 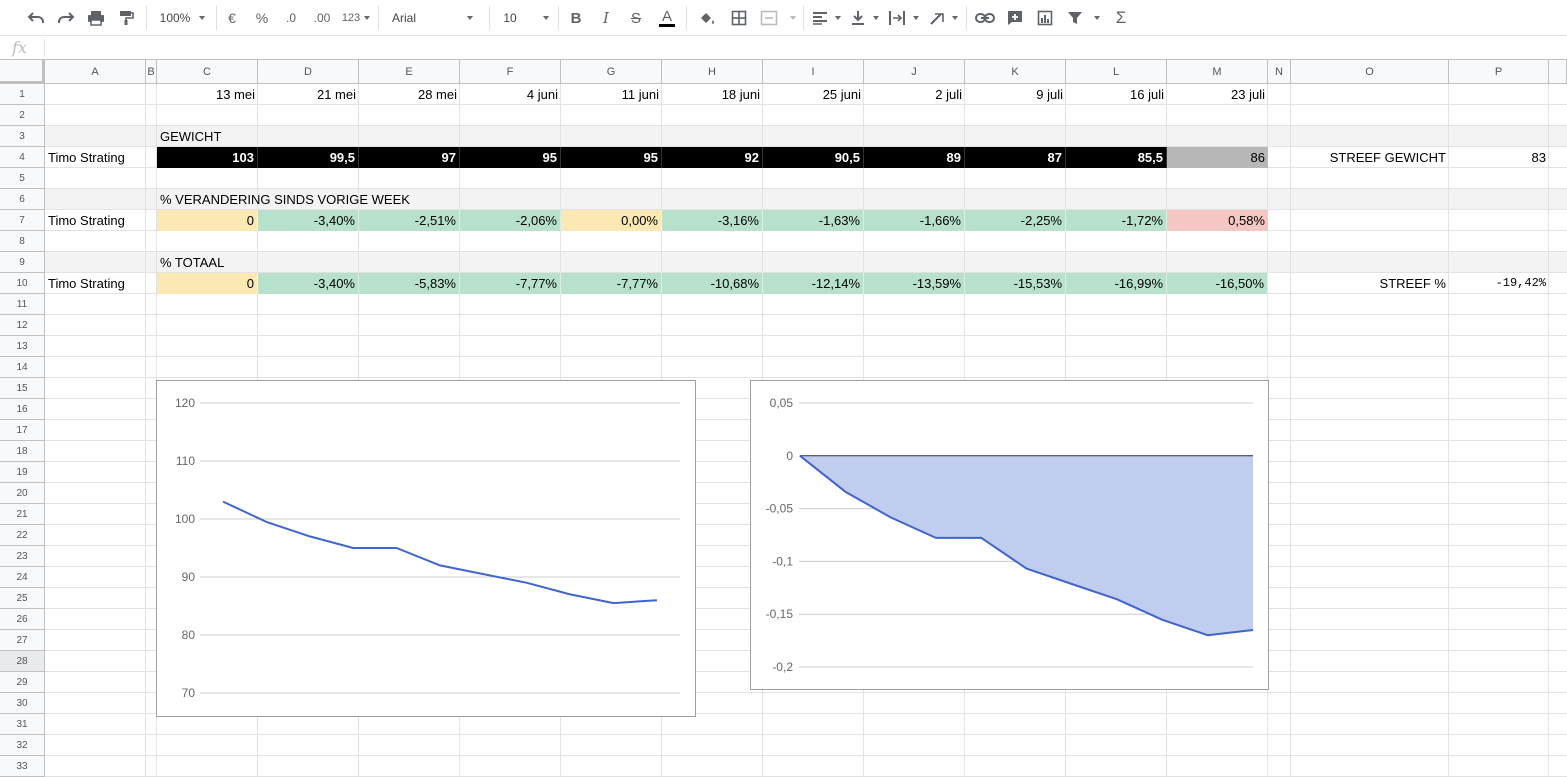 What do you see at coordinates (1370, 157) in the screenshot?
I see `target-weight-label: STREEF GEWICHT` at bounding box center [1370, 157].